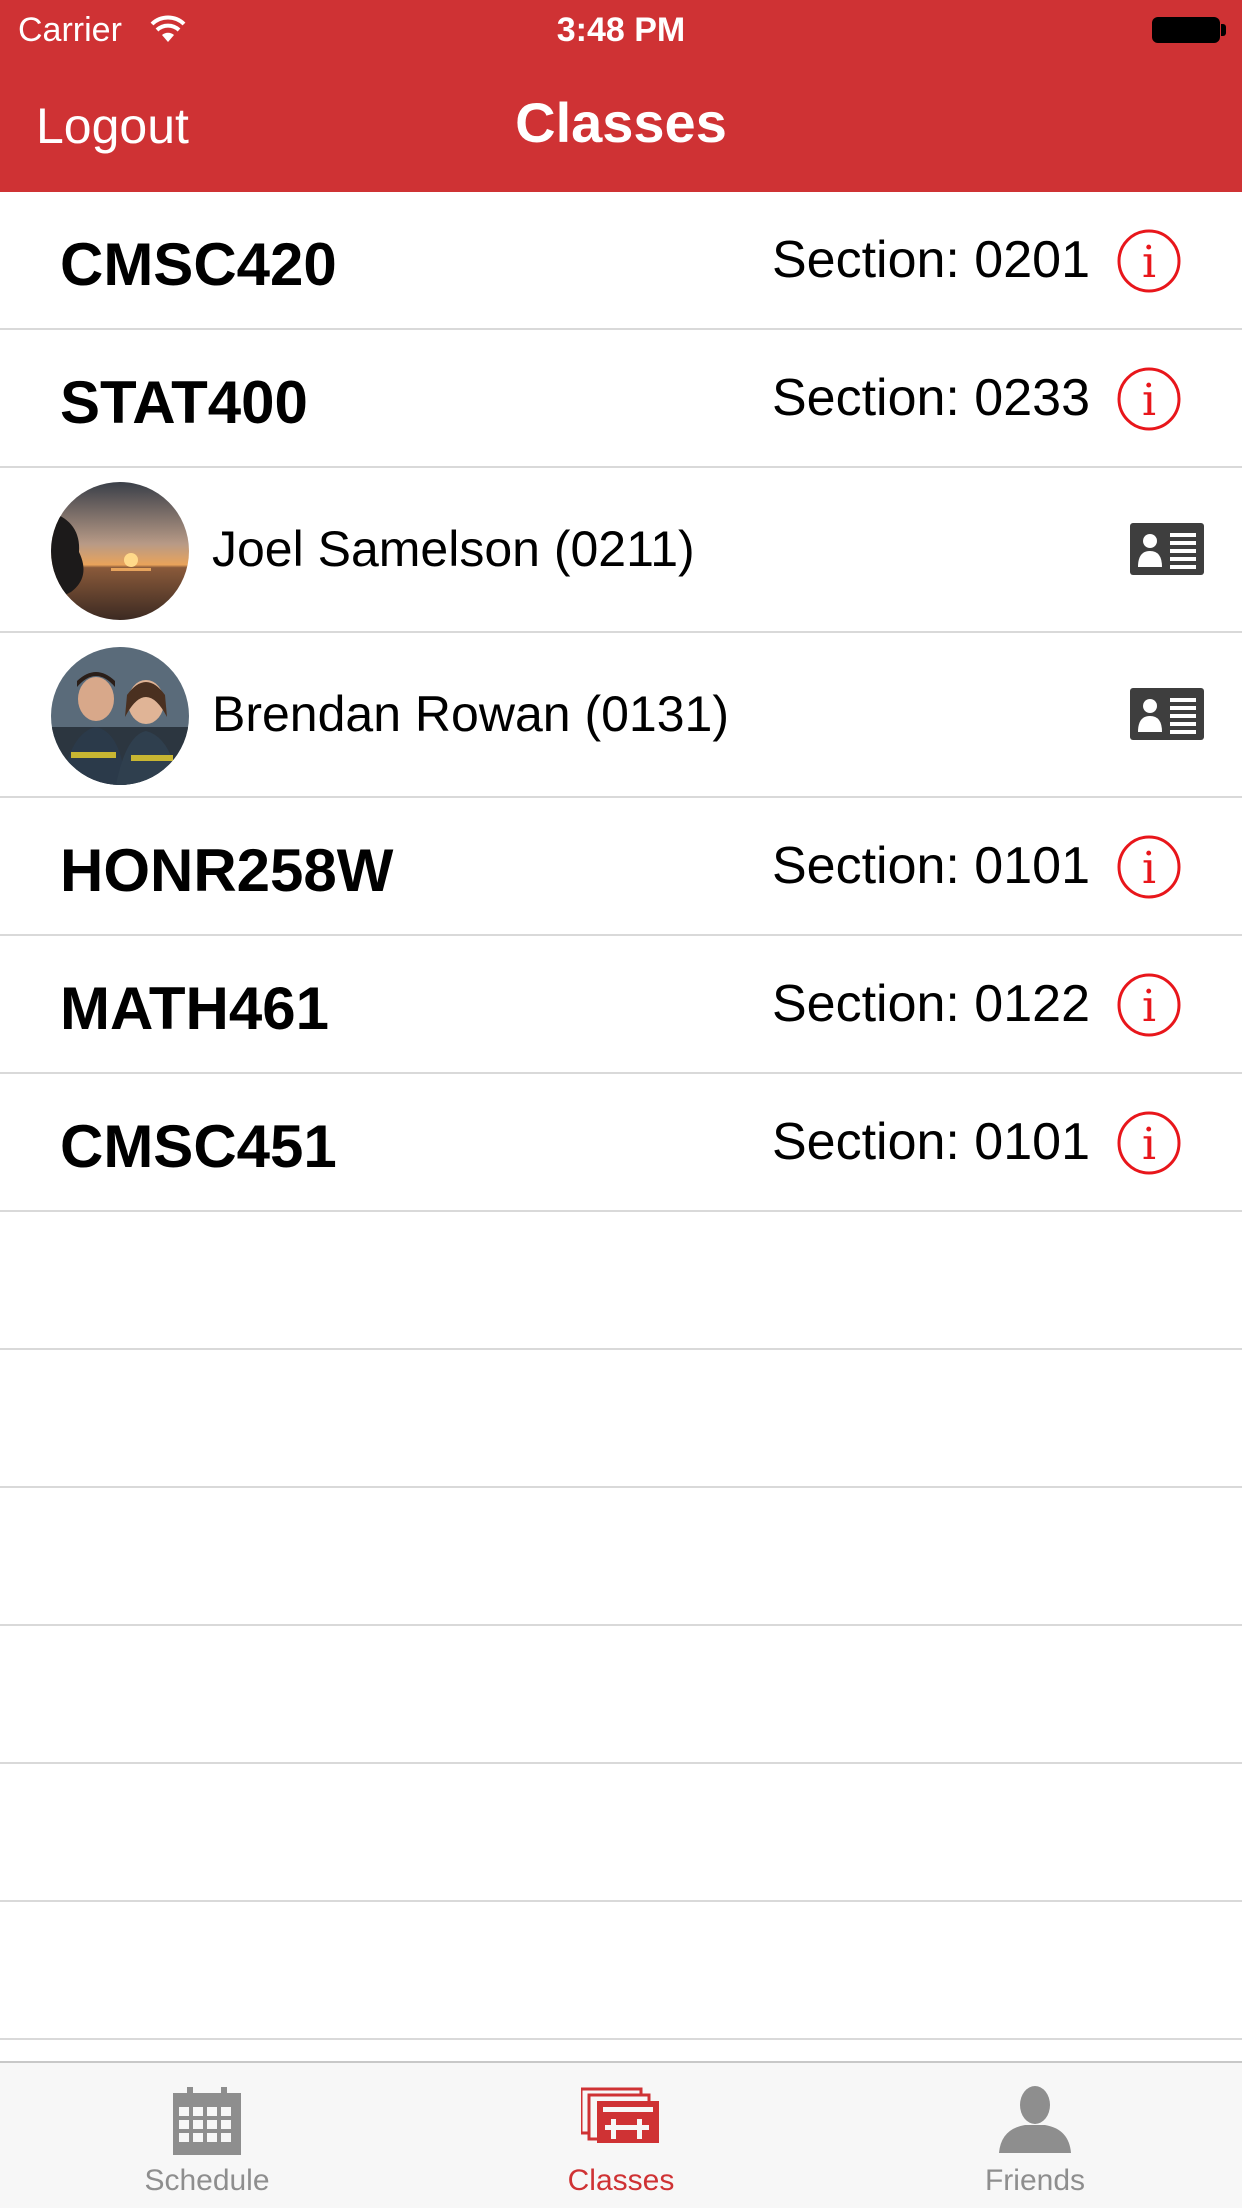  I want to click on course-row: HONR258W Section: 0101 i, so click(621, 867).